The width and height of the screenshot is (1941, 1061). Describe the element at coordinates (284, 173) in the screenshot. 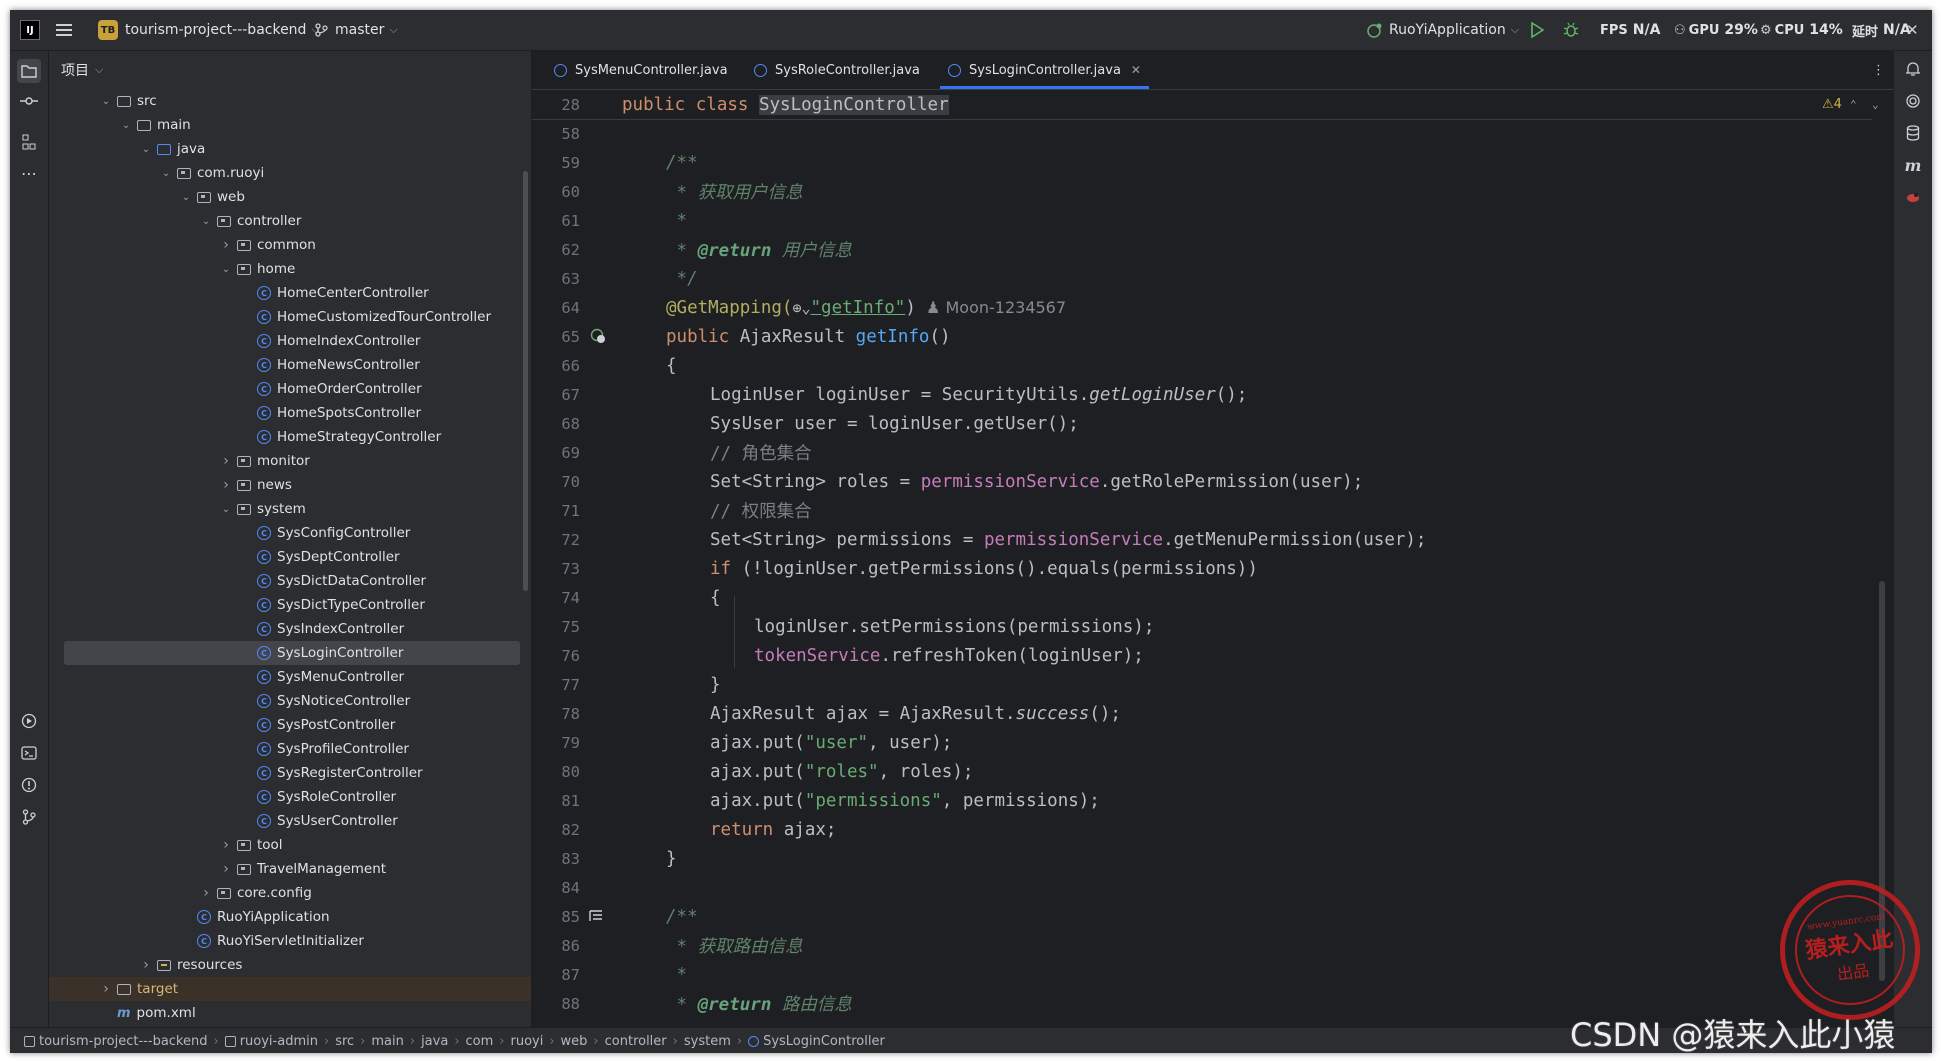

I see `tree-item-com-ruoyi: ⌄ com.ruoyi` at that location.